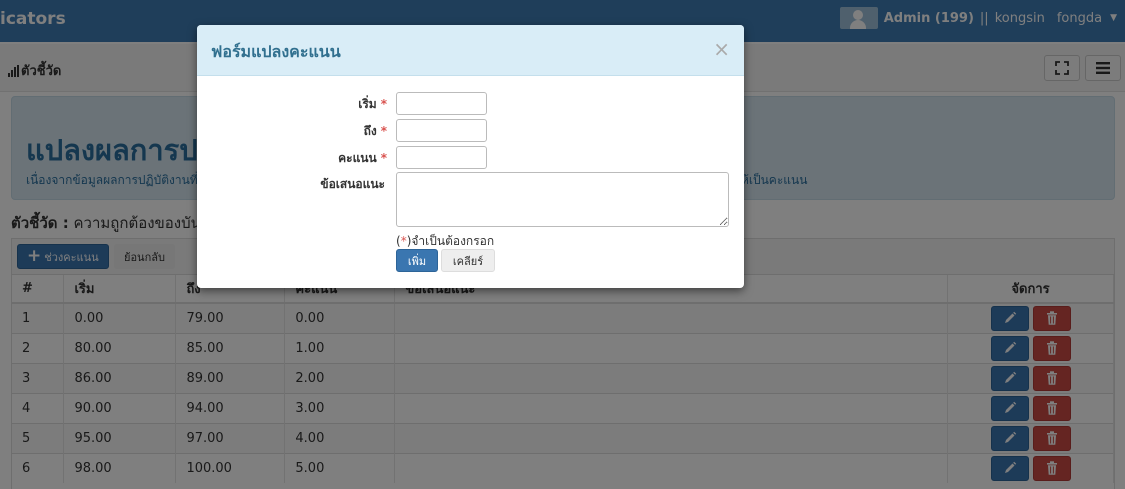  I want to click on score-input, so click(441, 157).